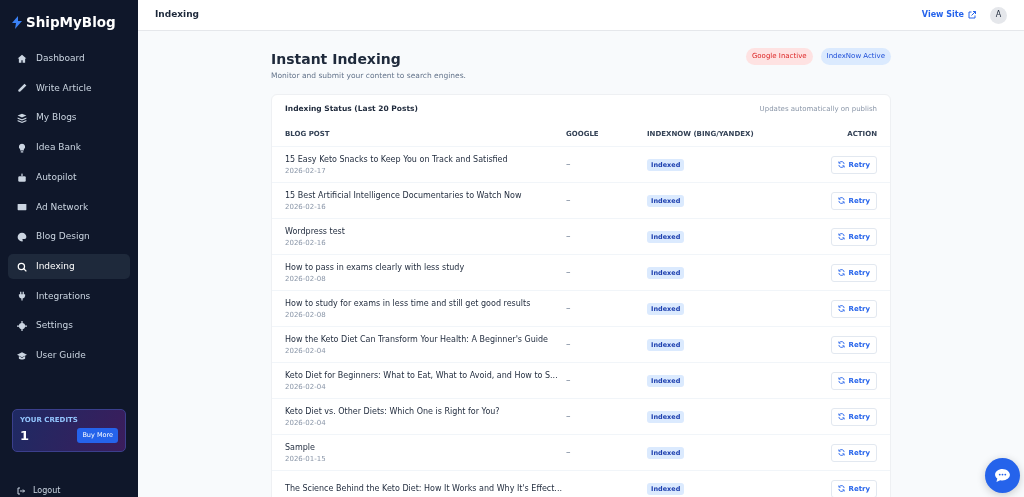 The height and width of the screenshot is (497, 1024). Describe the element at coordinates (69, 118) in the screenshot. I see `sidebar-item: My Blogs` at that location.